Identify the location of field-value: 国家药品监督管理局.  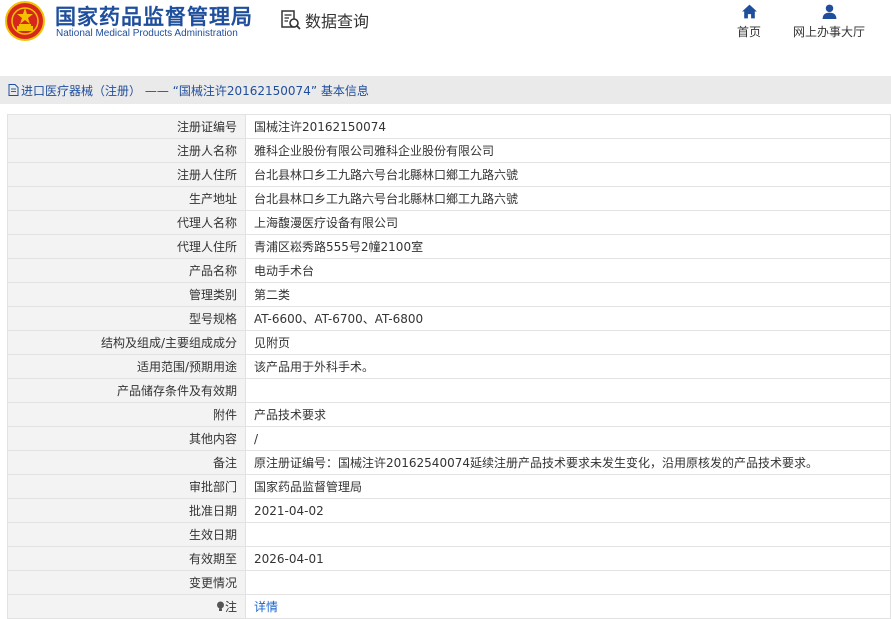
(568, 486).